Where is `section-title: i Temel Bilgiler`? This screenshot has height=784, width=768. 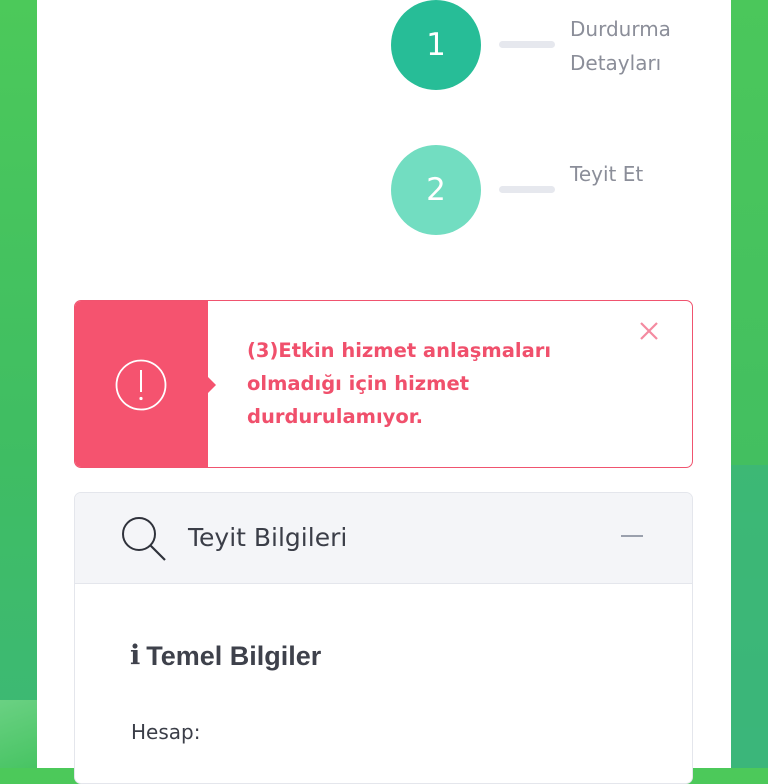 section-title: i Temel Bilgiler is located at coordinates (225, 656).